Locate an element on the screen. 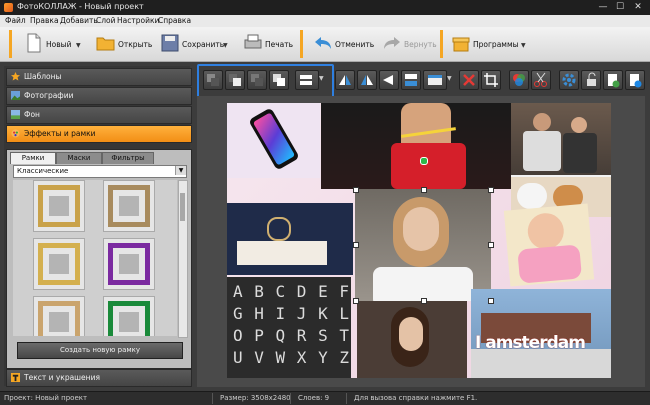  send-backward-icon is located at coordinates (213, 80).